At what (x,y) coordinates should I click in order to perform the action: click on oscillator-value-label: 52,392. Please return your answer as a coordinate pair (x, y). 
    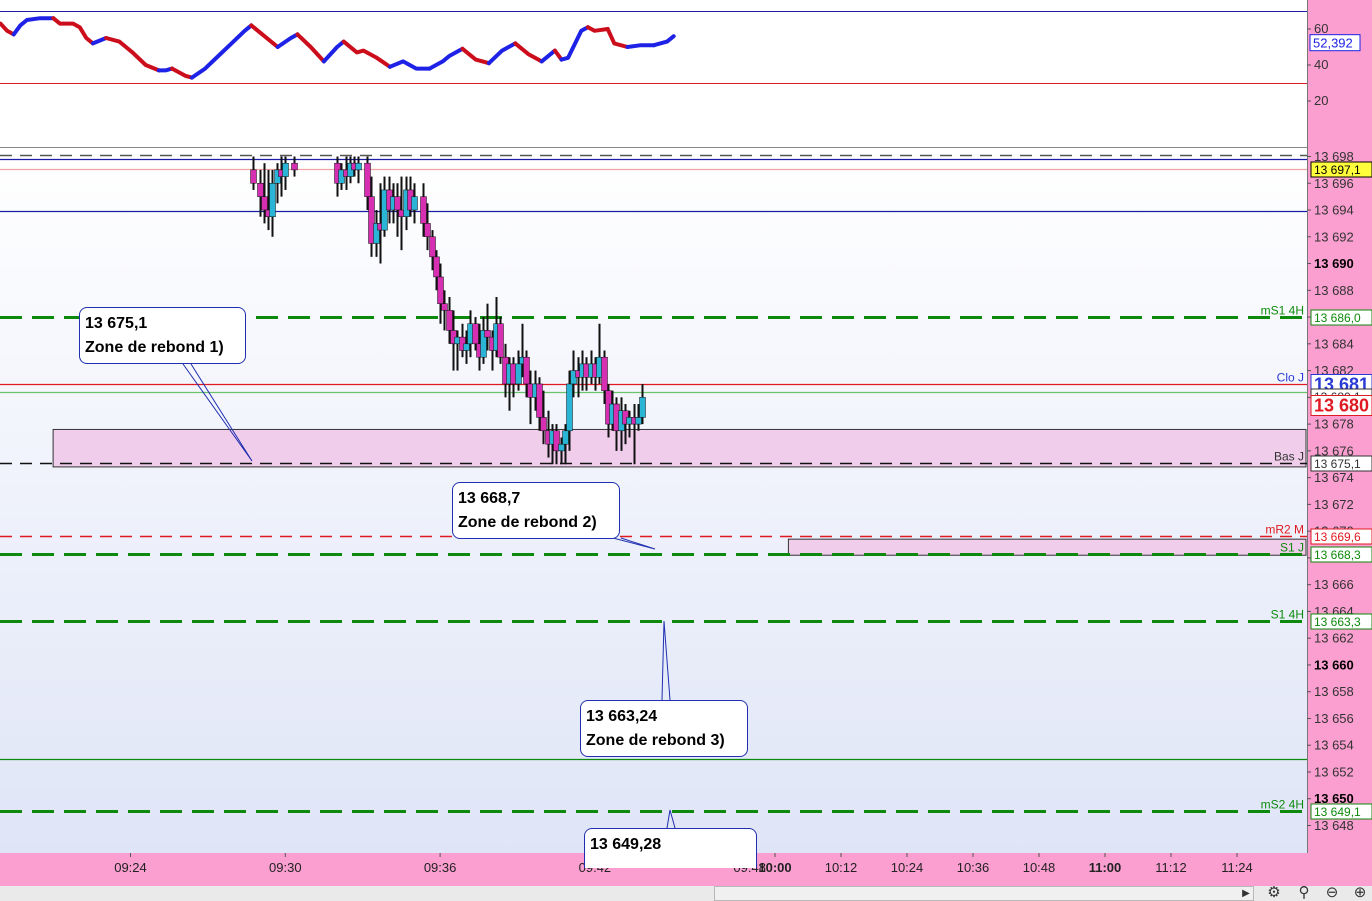
    Looking at the image, I should click on (1333, 43).